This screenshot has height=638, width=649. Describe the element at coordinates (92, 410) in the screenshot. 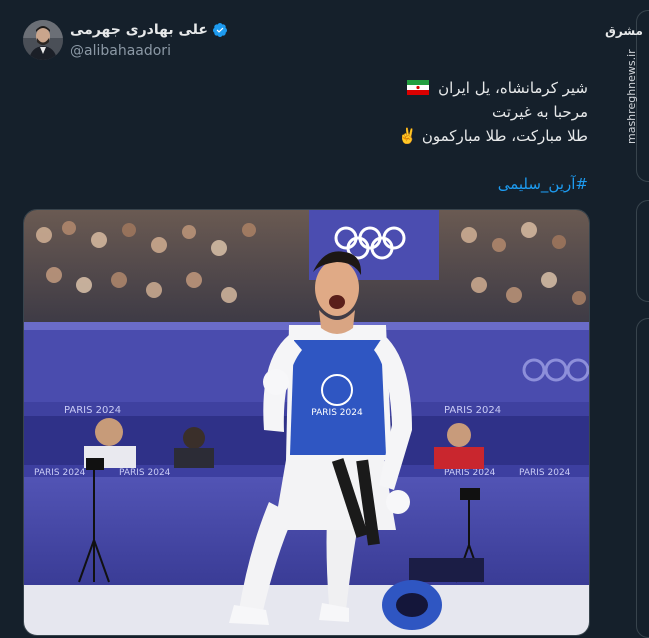

I see `arena-banner-text: PARIS 2024` at that location.